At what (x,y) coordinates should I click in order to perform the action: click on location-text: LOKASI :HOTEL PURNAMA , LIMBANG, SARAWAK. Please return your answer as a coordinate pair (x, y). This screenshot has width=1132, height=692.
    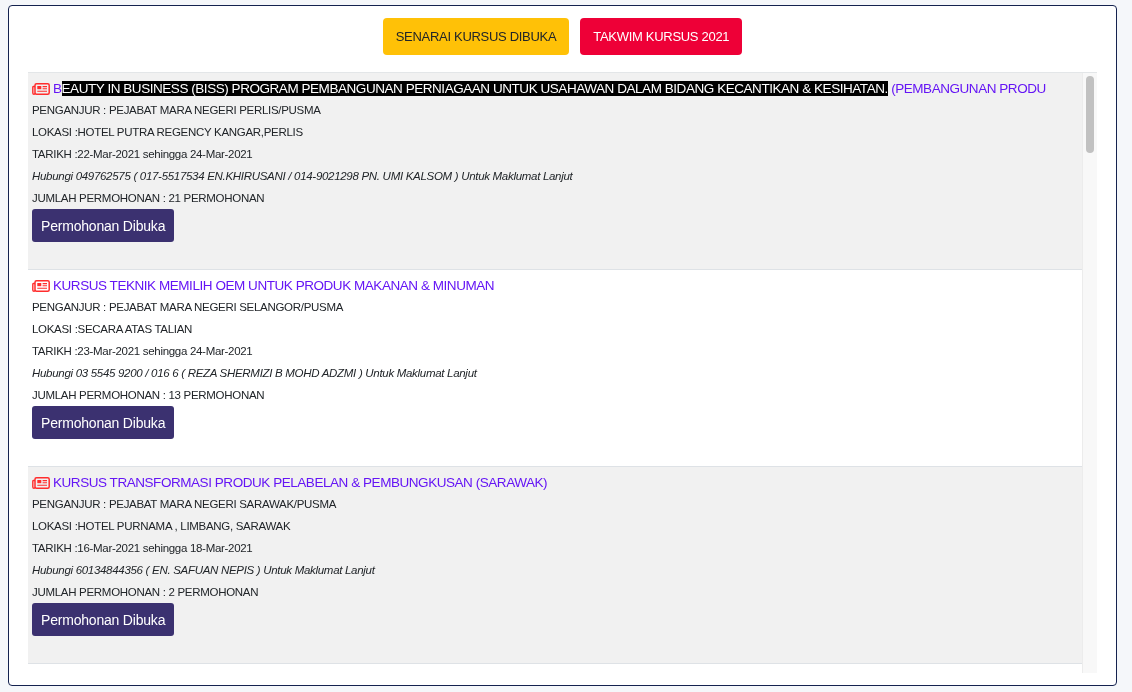
    Looking at the image, I should click on (162, 526).